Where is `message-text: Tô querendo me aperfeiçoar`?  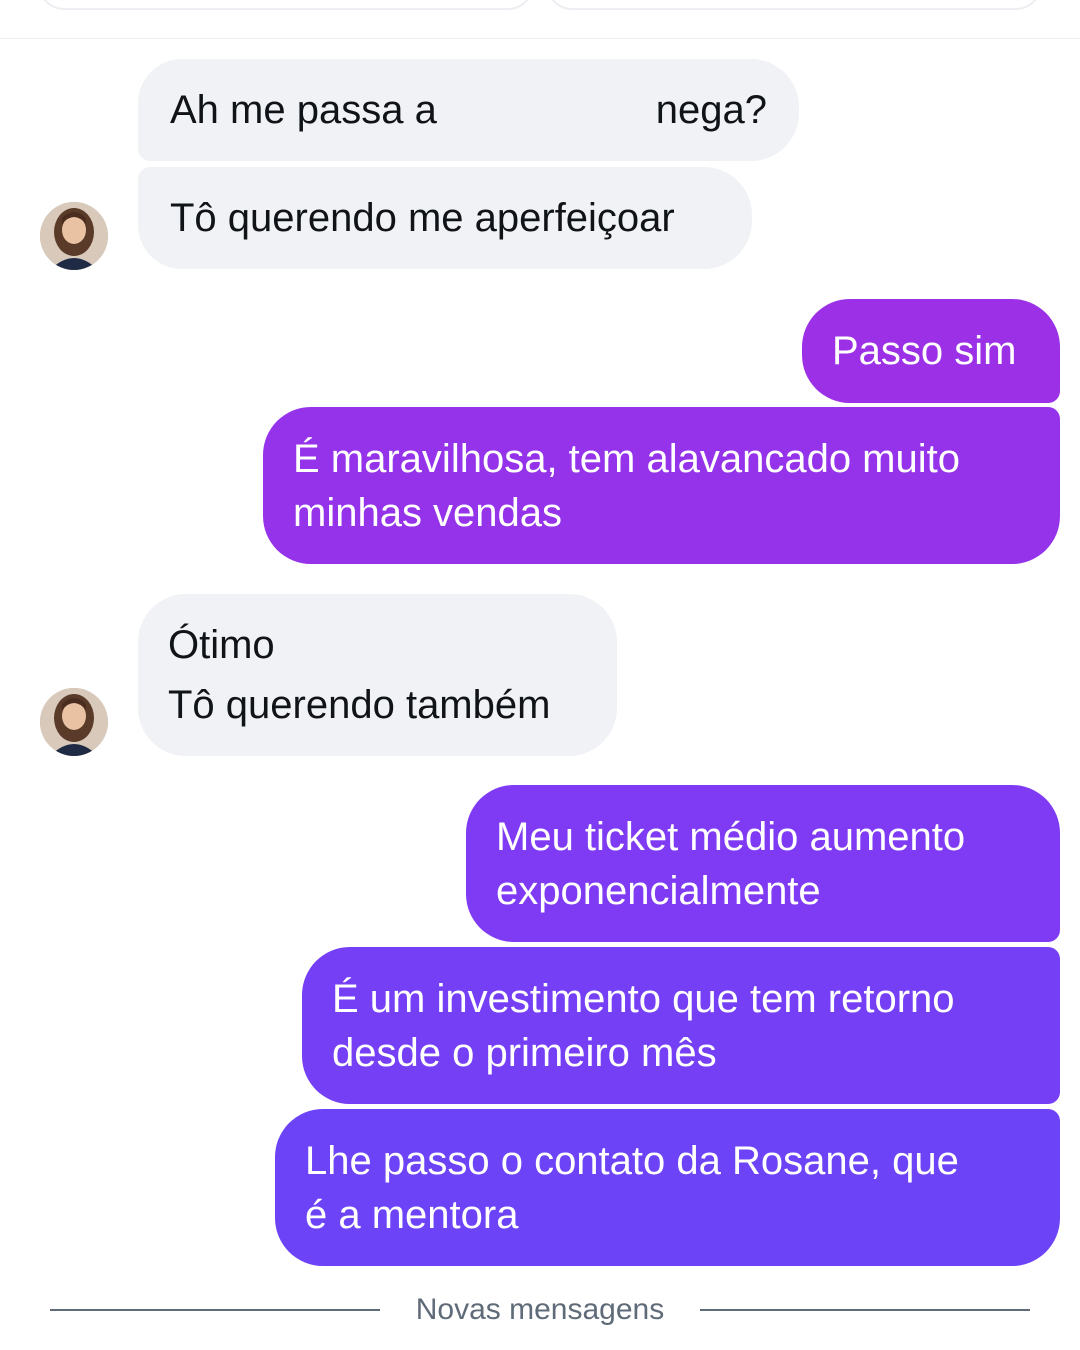
message-text: Tô querendo me aperfeiçoar is located at coordinates (422, 218).